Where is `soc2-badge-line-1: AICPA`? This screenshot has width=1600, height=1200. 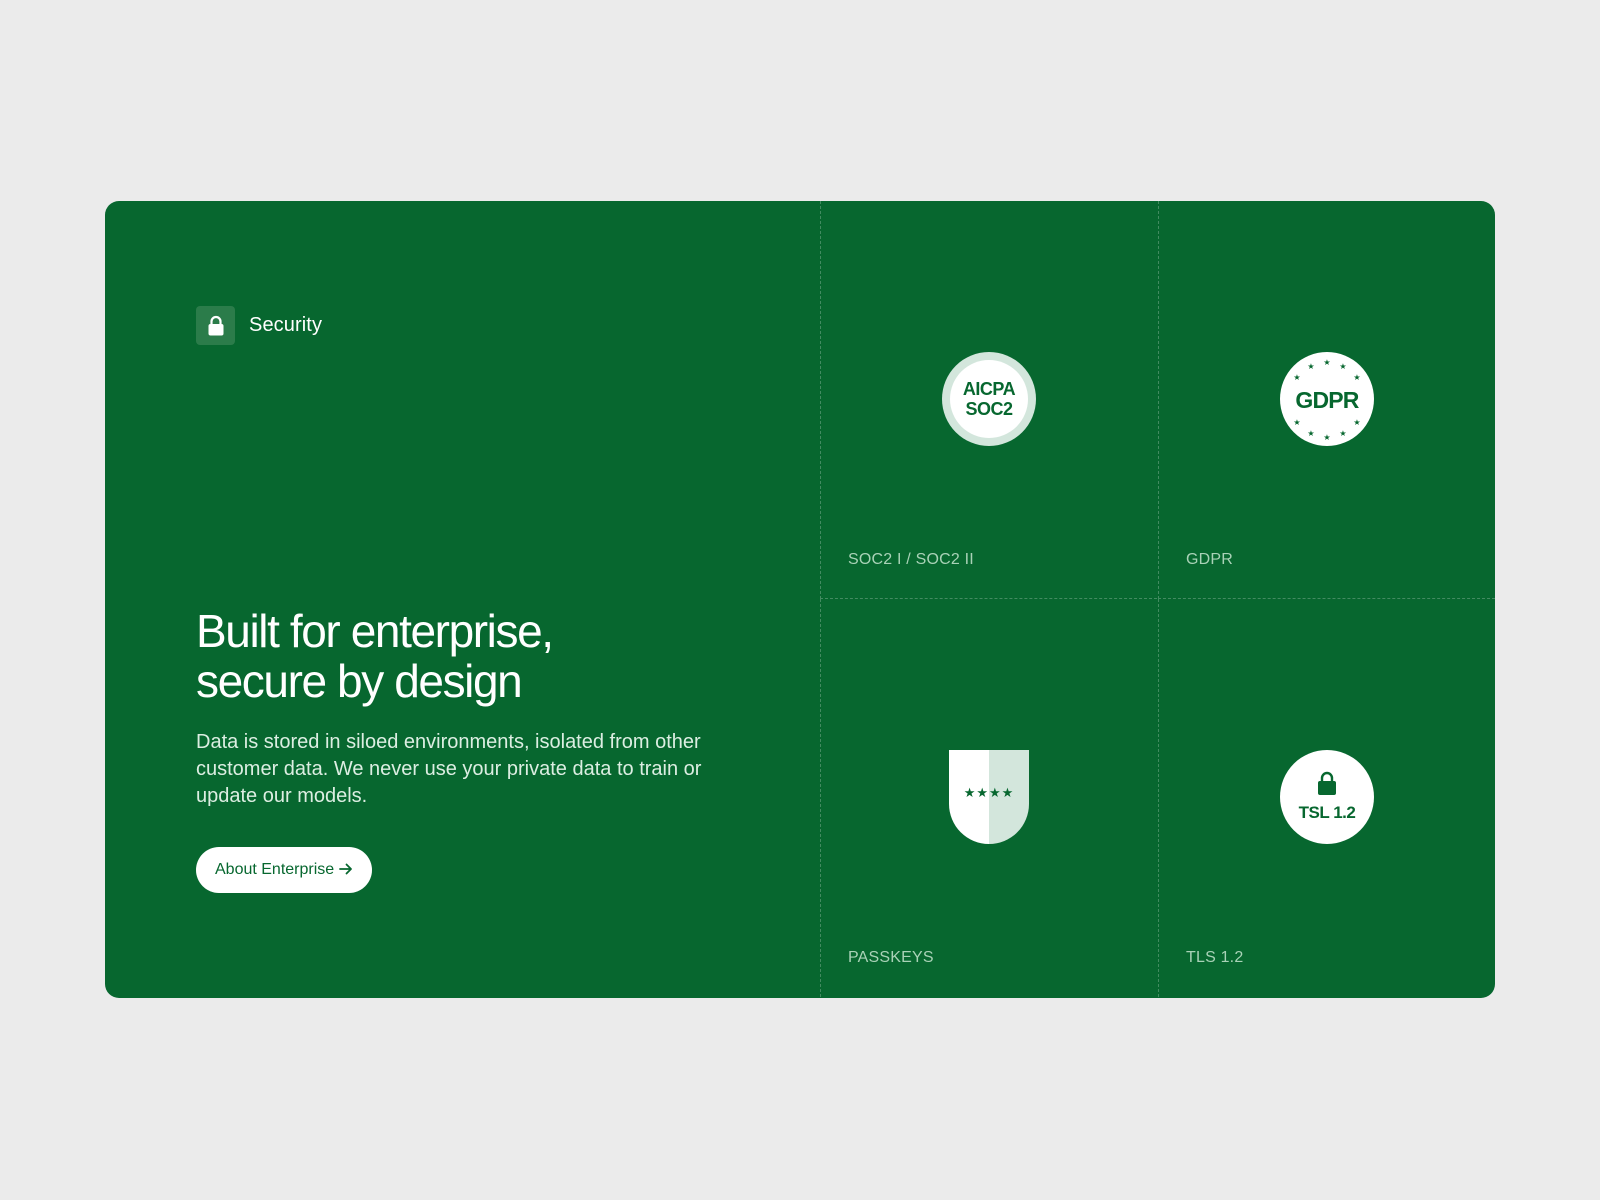
soc2-badge-line-1: AICPA is located at coordinates (989, 389).